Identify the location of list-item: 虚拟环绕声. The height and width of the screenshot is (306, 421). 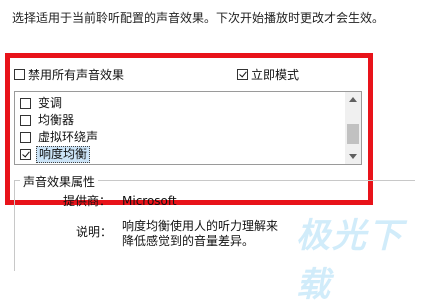
(60, 137).